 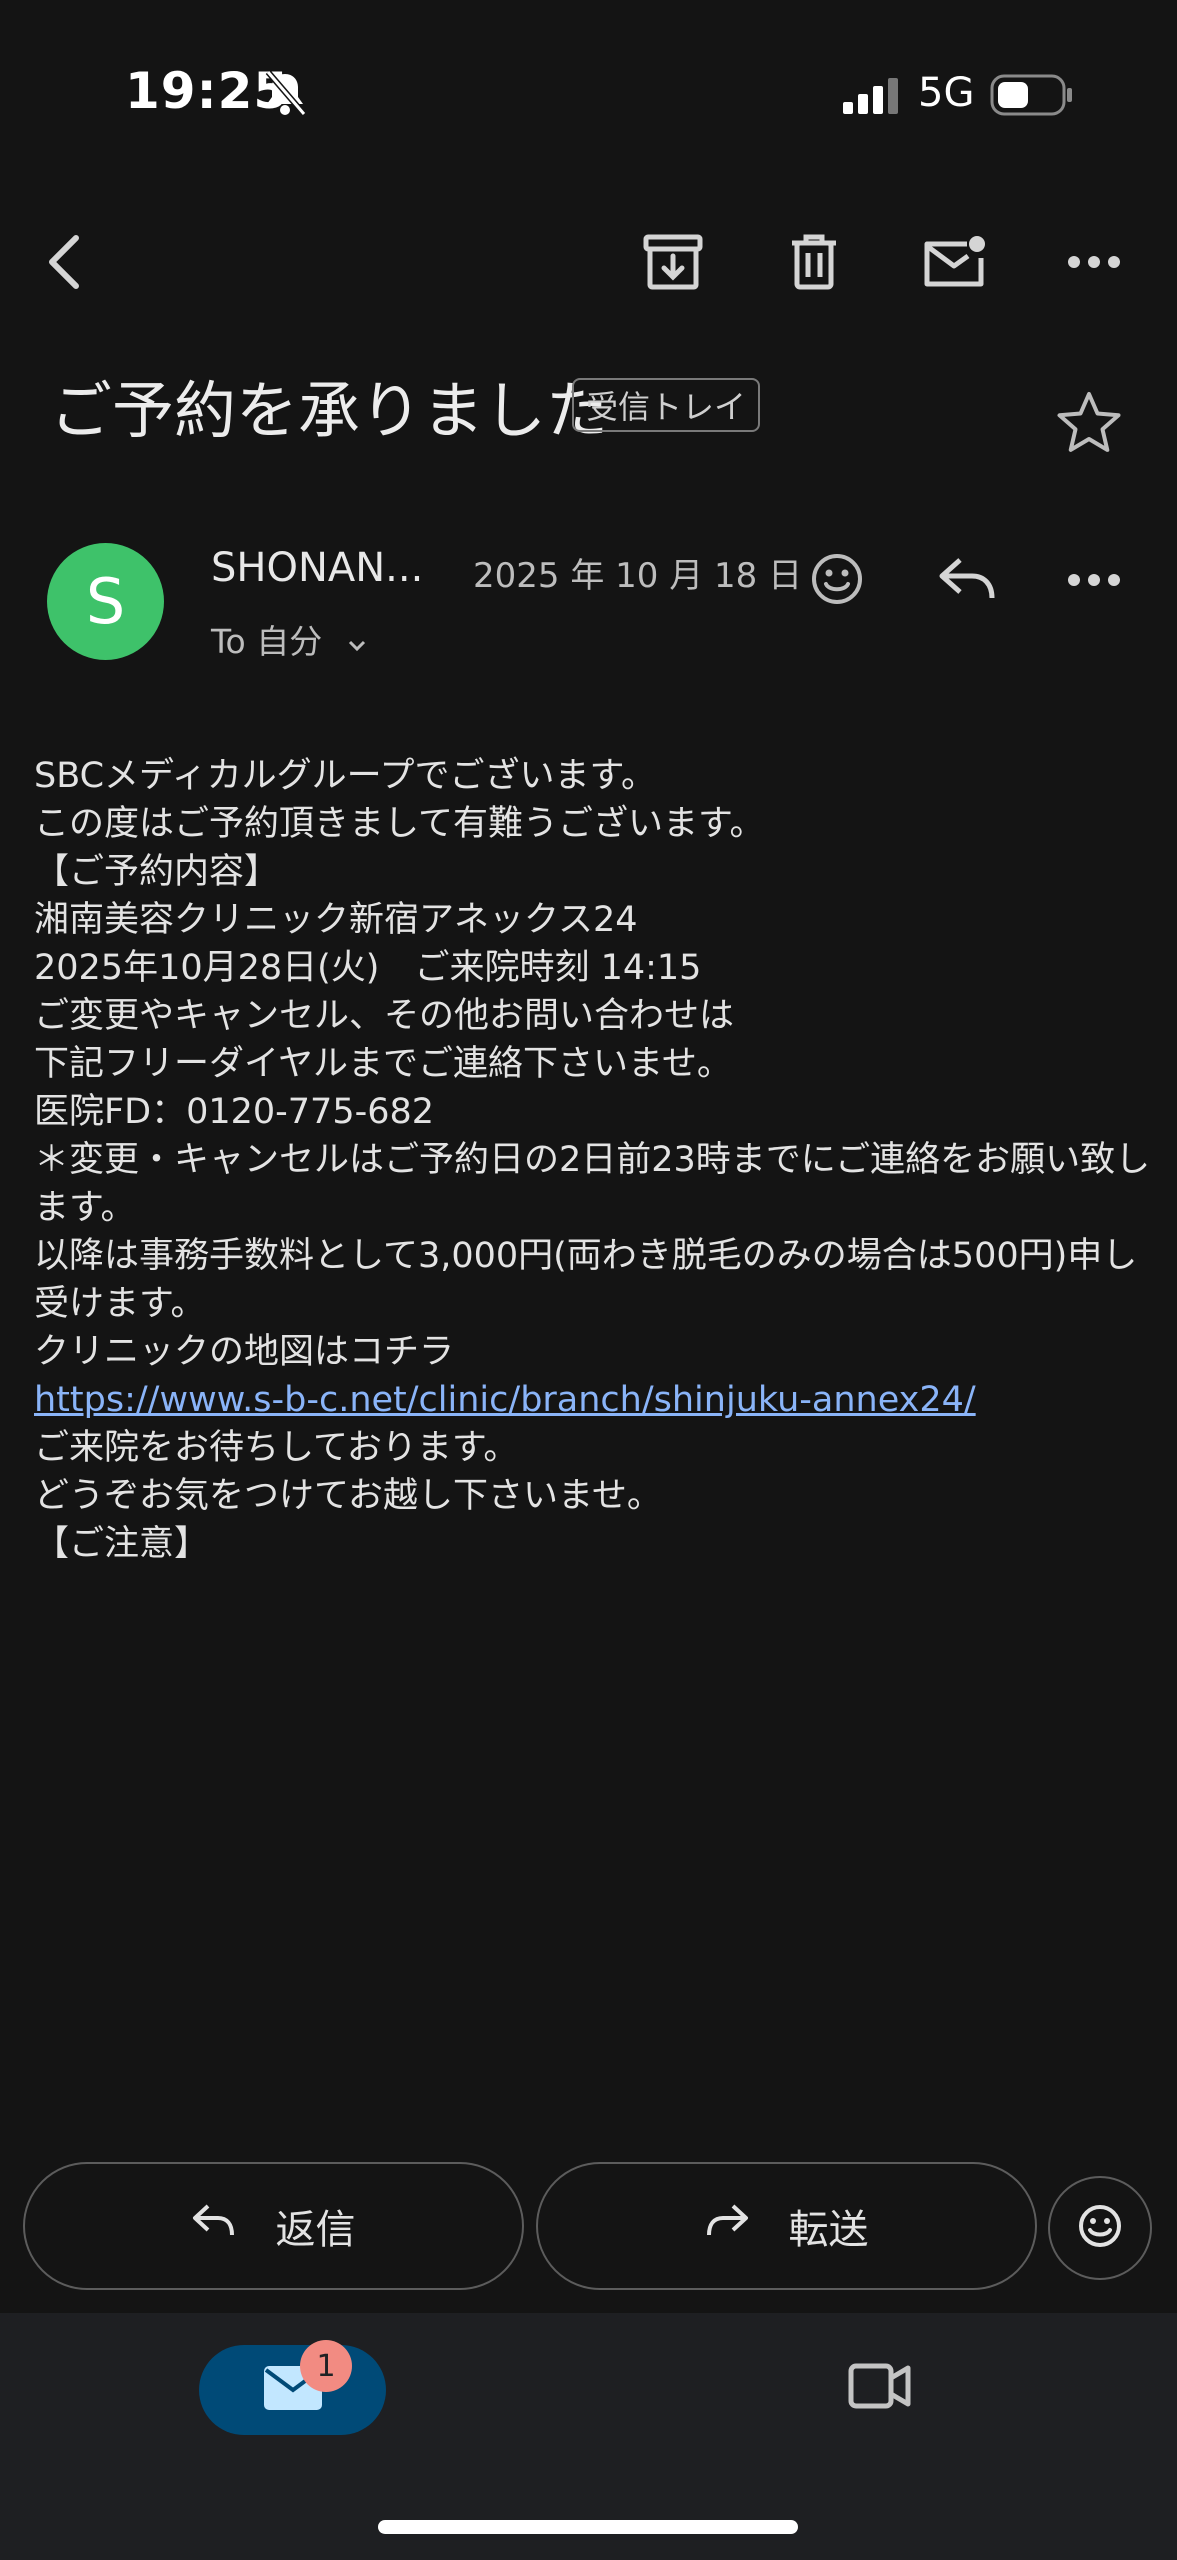 I want to click on body-paragraph: ご来院をお待ちしております。 どうぞお気をつけてお越し下さいませ。, so click(x=348, y=1472).